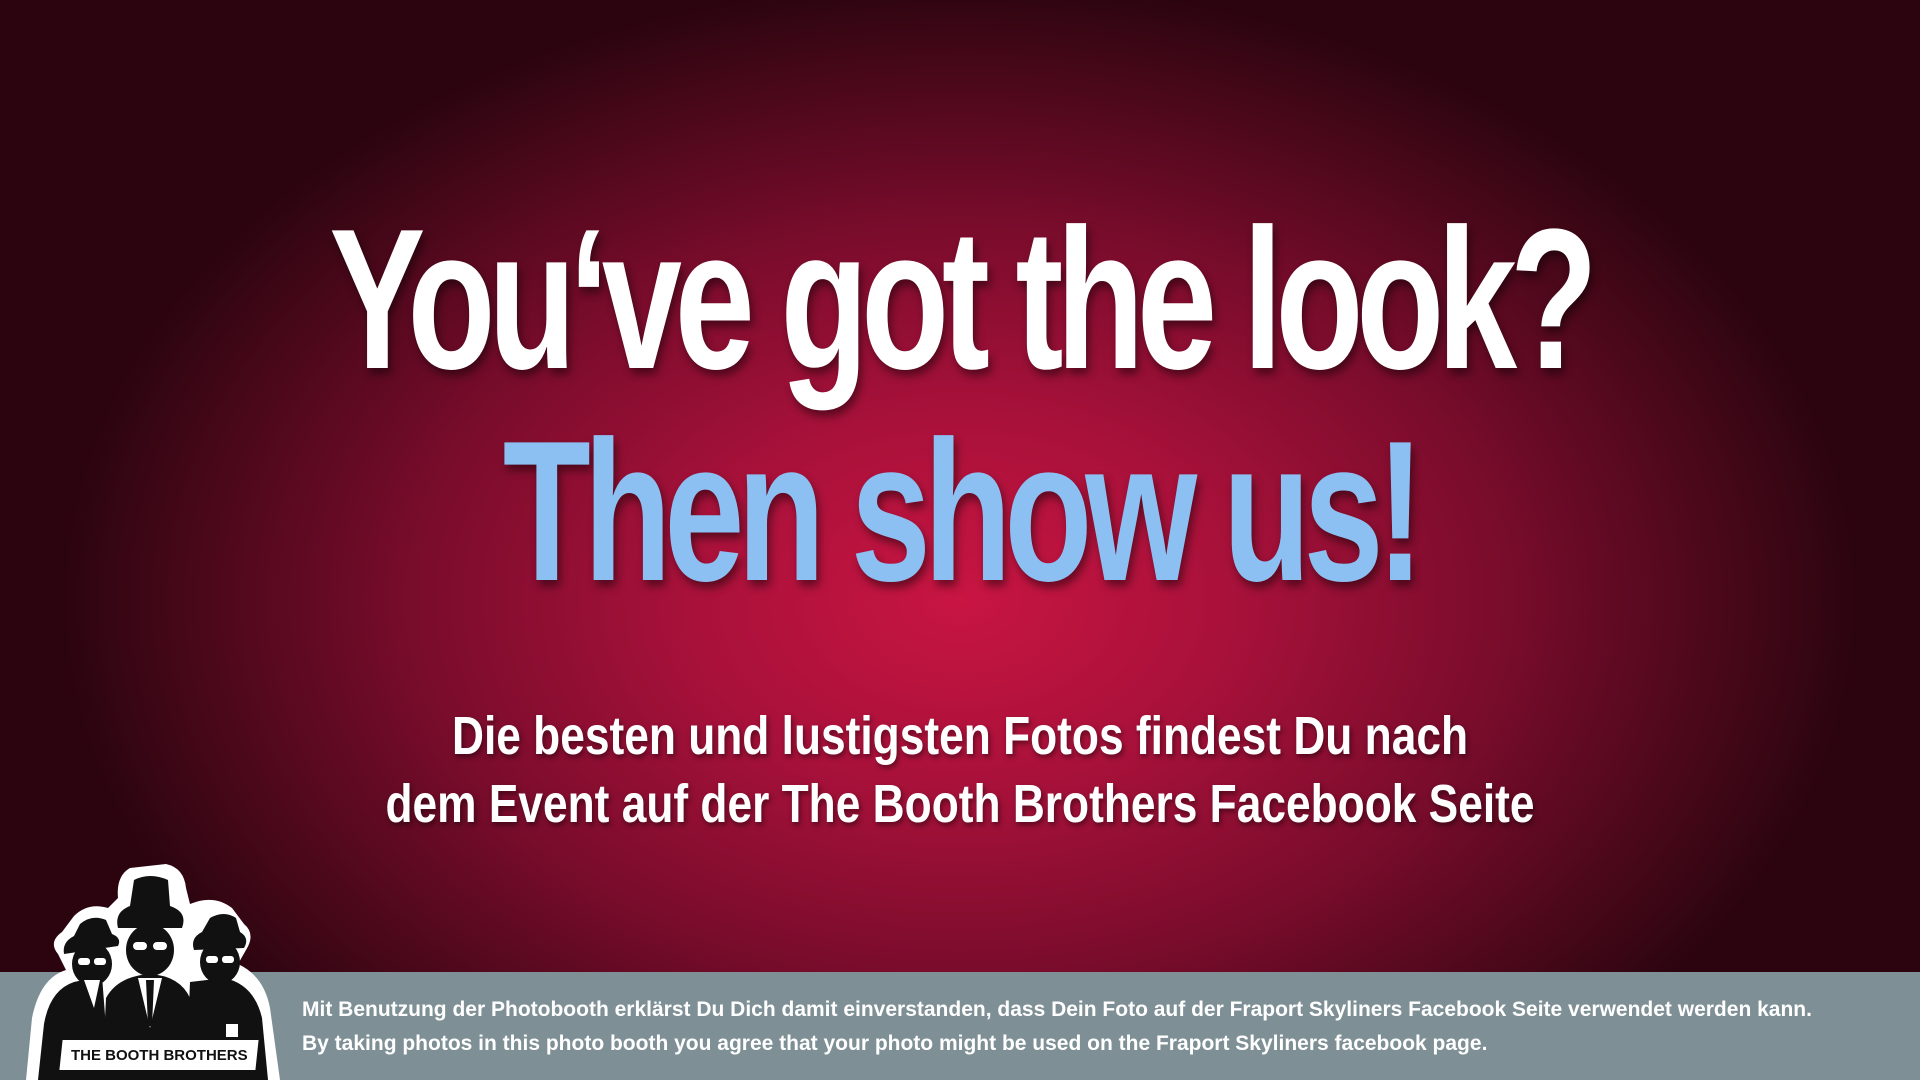  I want to click on footer-bar, so click(960, 1026).